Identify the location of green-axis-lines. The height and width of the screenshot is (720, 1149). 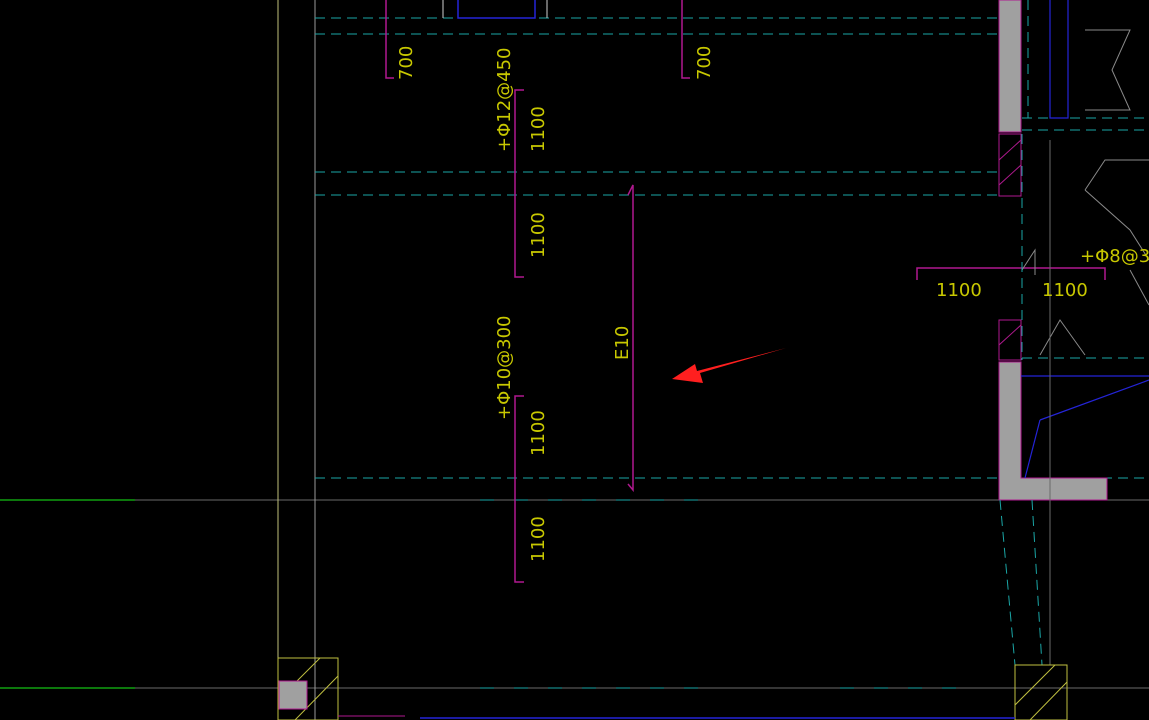
(67, 594).